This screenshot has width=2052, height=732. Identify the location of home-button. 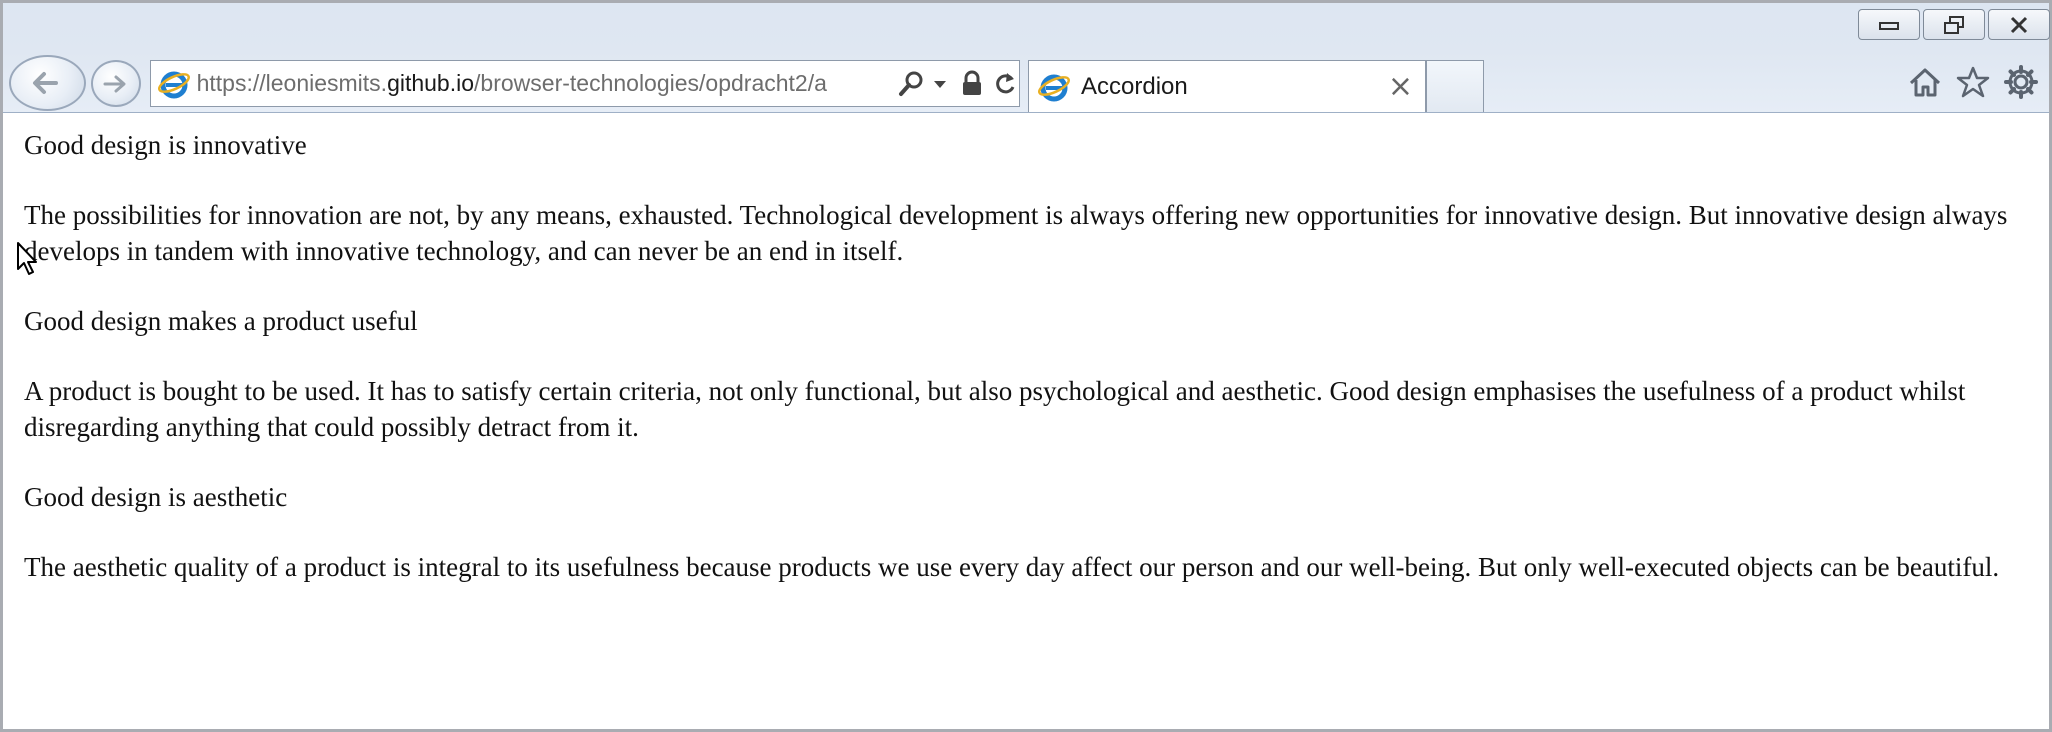
(1925, 82).